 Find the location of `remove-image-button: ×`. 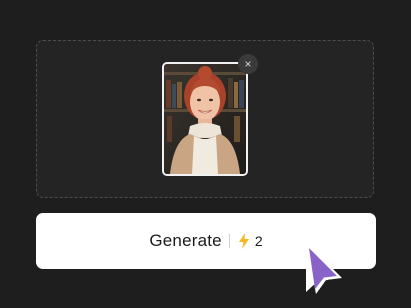

remove-image-button: × is located at coordinates (248, 64).